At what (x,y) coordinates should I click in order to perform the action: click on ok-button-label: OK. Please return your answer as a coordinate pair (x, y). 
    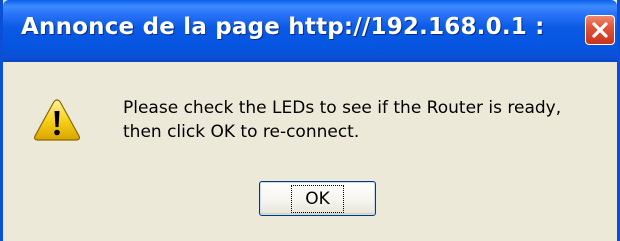
    Looking at the image, I should click on (317, 198).